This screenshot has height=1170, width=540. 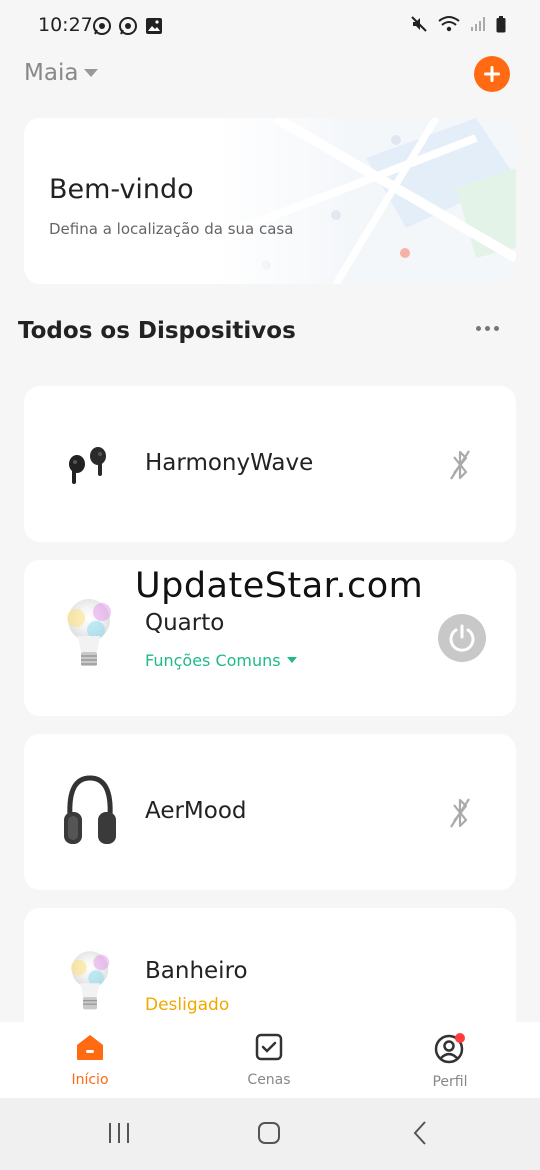 I want to click on home-name-label: Maia, so click(x=51, y=73).